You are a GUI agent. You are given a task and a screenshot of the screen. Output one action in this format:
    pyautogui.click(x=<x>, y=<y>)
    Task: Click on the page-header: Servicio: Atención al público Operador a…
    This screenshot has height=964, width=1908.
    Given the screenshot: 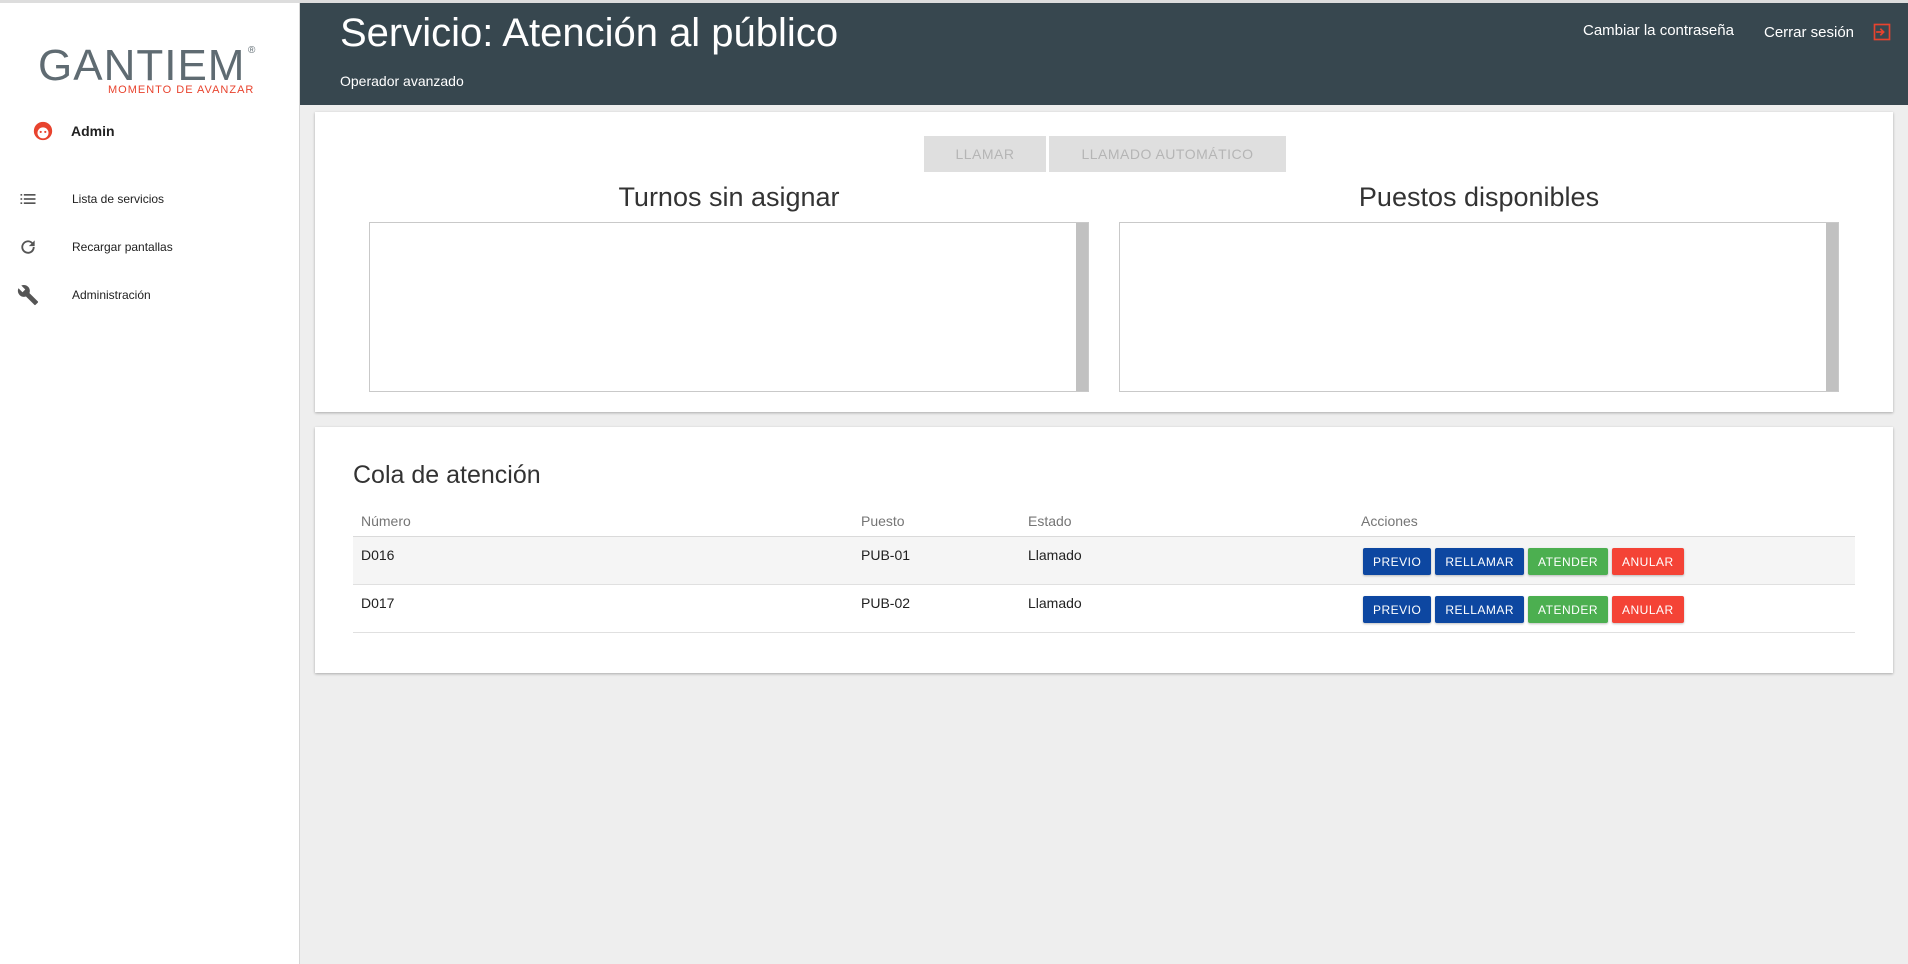 What is the action you would take?
    pyautogui.click(x=1104, y=54)
    